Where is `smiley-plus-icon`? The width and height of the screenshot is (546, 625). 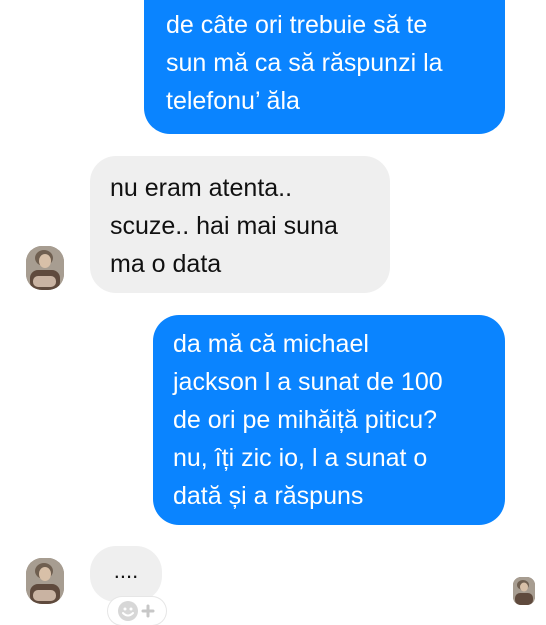 smiley-plus-icon is located at coordinates (136, 611).